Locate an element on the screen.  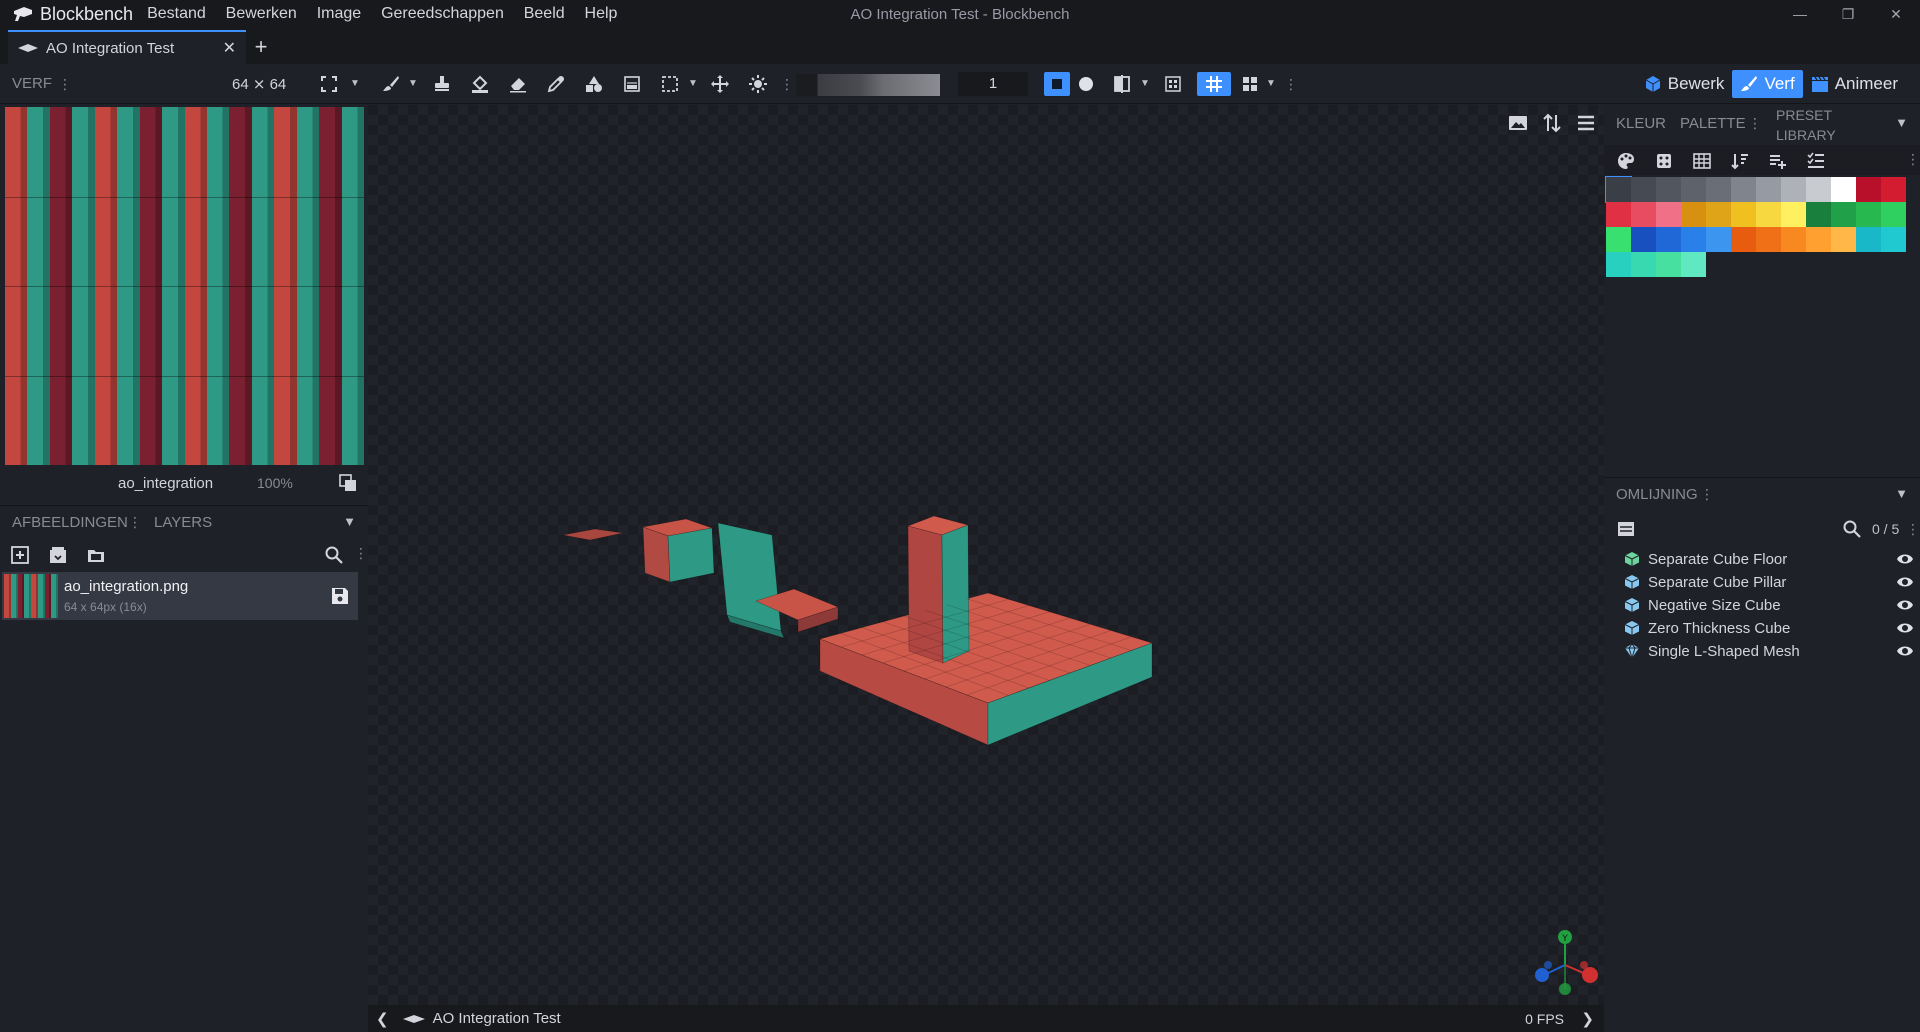
menu-image: Image is located at coordinates (339, 13).